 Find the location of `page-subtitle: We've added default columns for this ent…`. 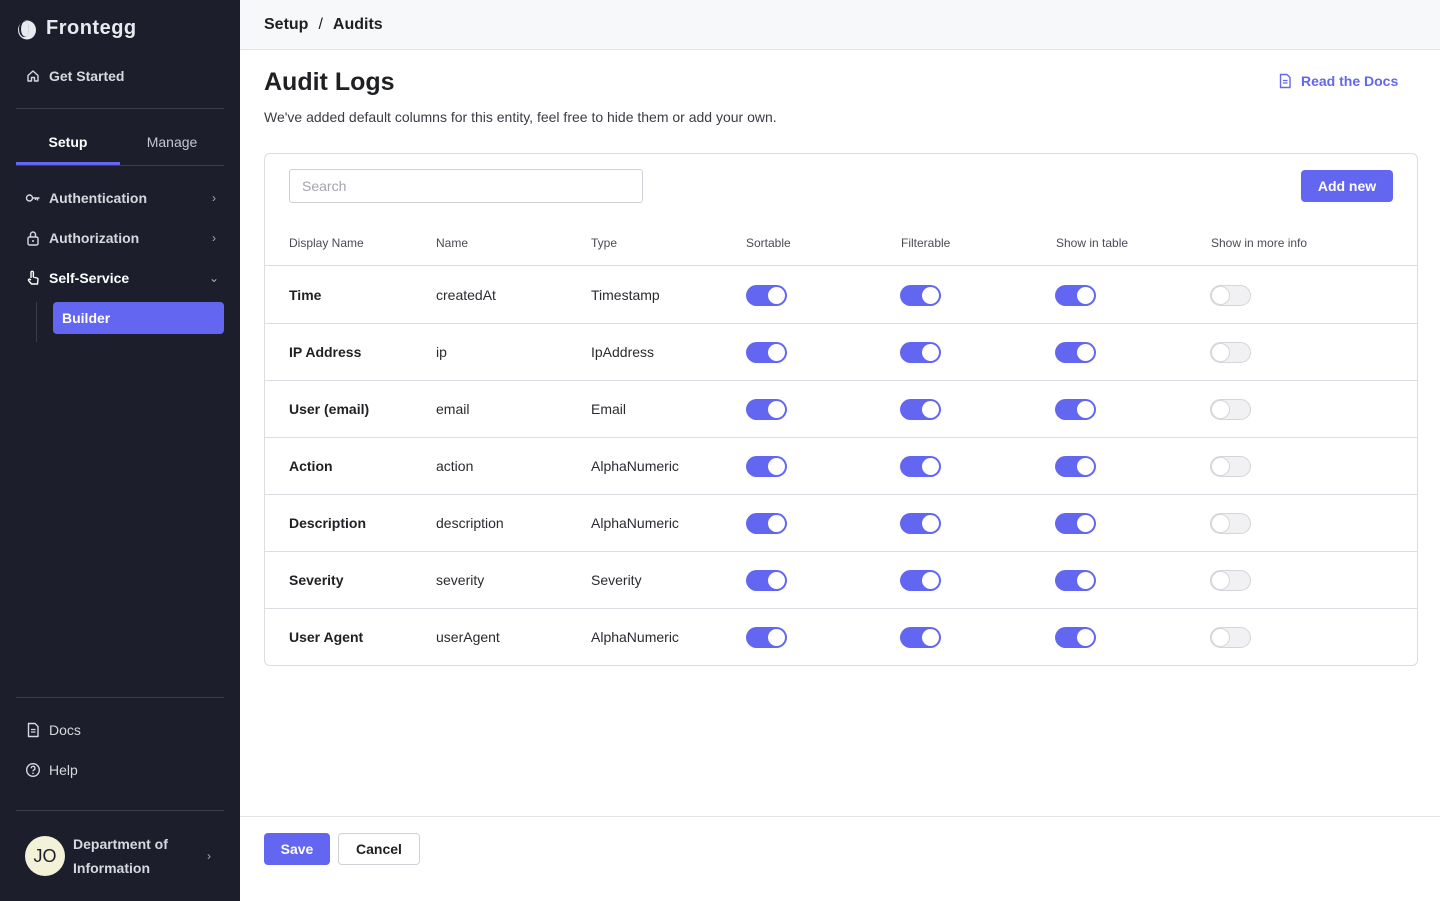

page-subtitle: We've added default columns for this ent… is located at coordinates (520, 117).